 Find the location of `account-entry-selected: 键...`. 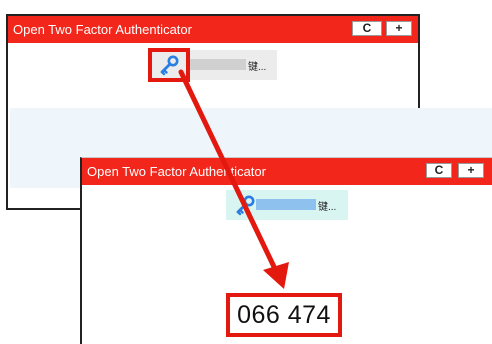

account-entry-selected: 键... is located at coordinates (287, 205).